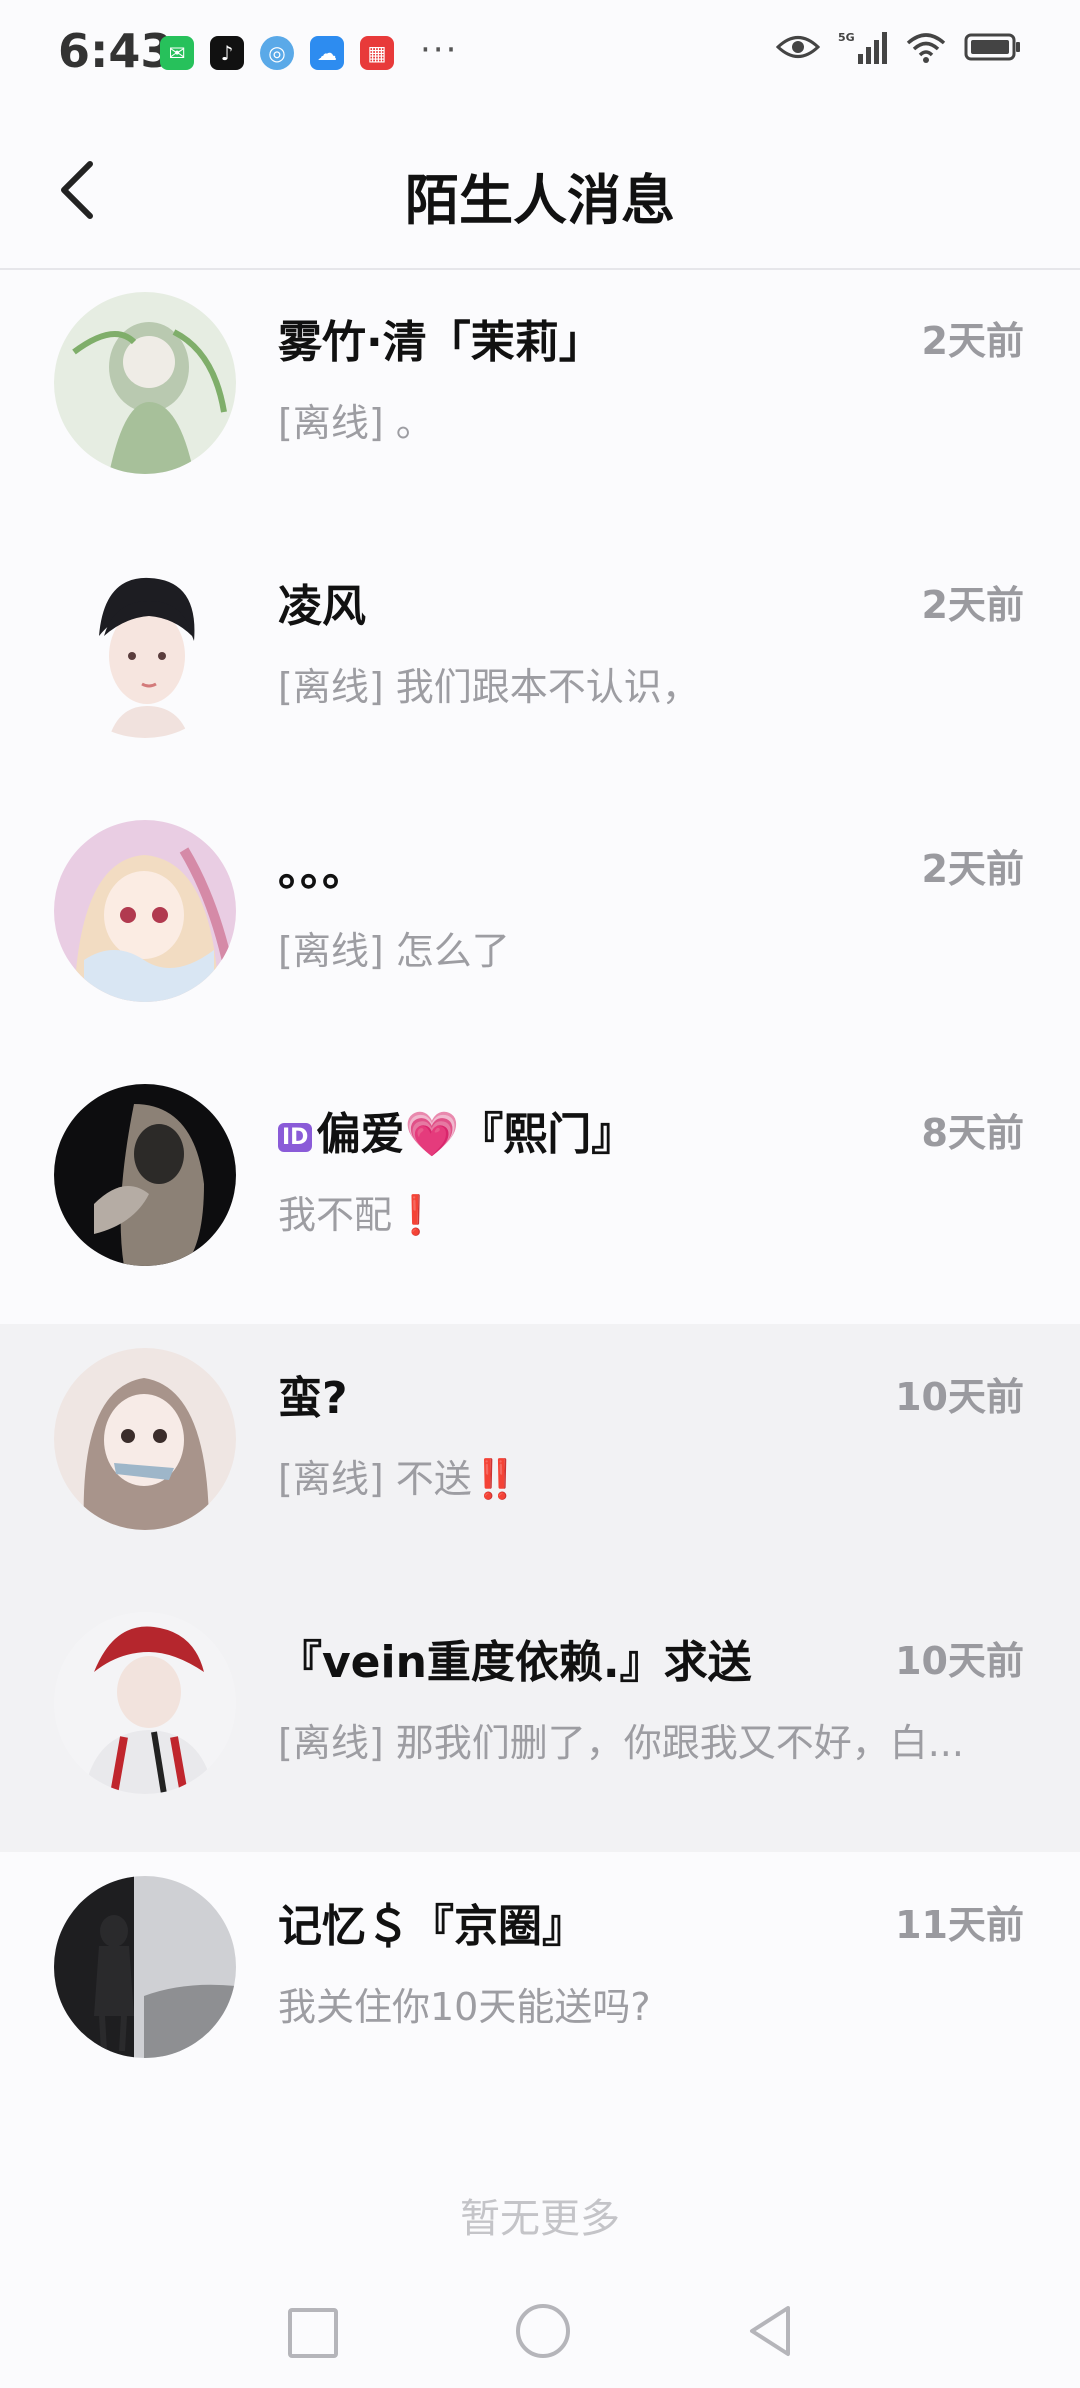 The width and height of the screenshot is (1080, 2388). What do you see at coordinates (377, 53) in the screenshot?
I see `shopping-icon: ▦` at bounding box center [377, 53].